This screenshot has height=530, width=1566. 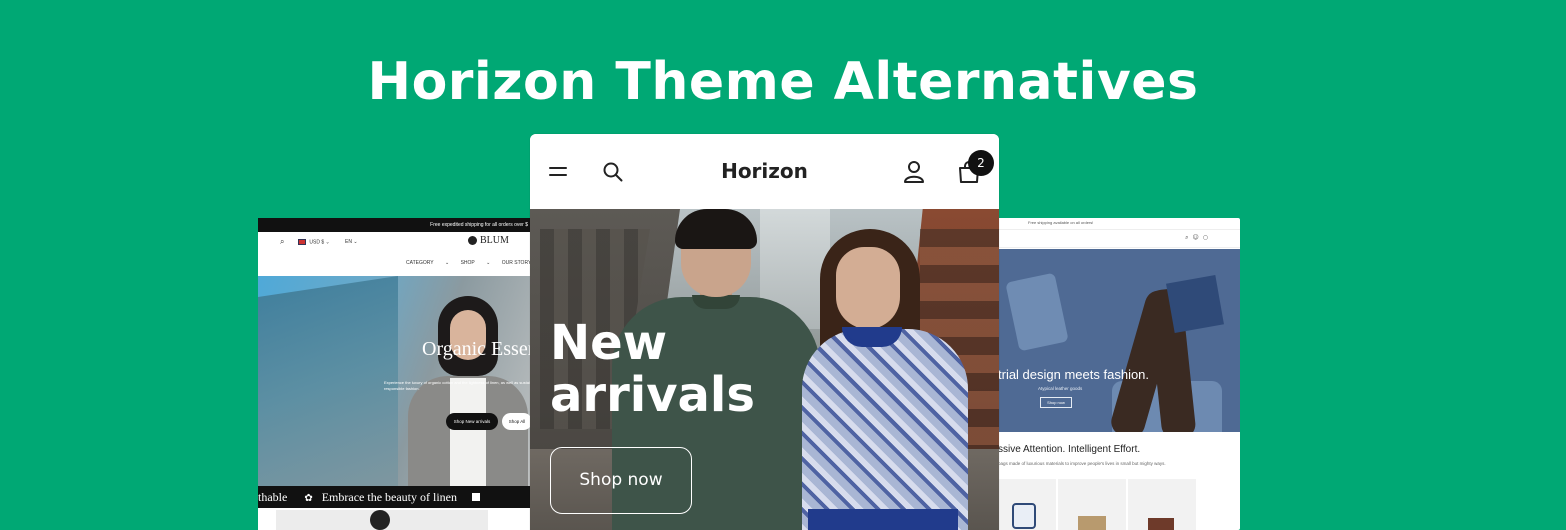 What do you see at coordinates (348, 242) in the screenshot?
I see `language-label: EN` at bounding box center [348, 242].